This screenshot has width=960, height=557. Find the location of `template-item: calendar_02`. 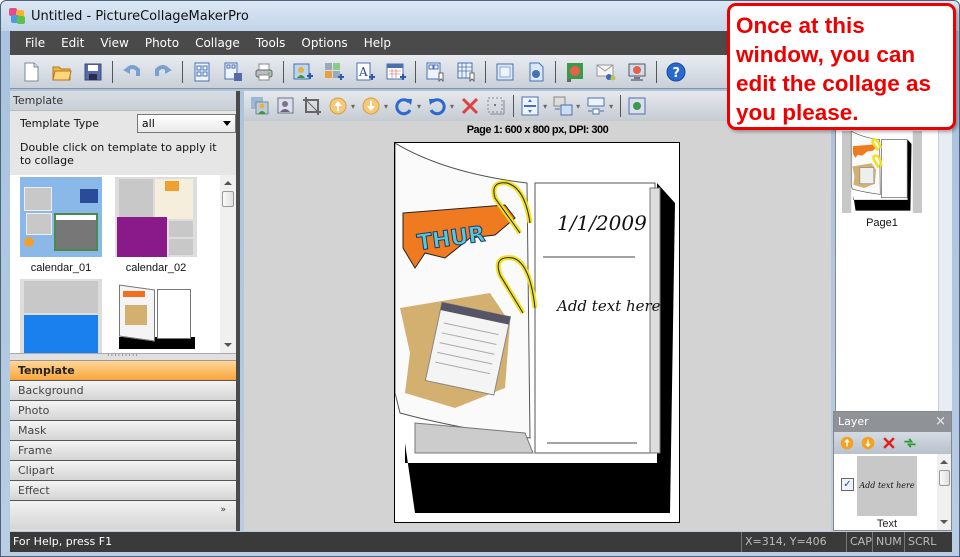

template-item: calendar_02 is located at coordinates (156, 225).